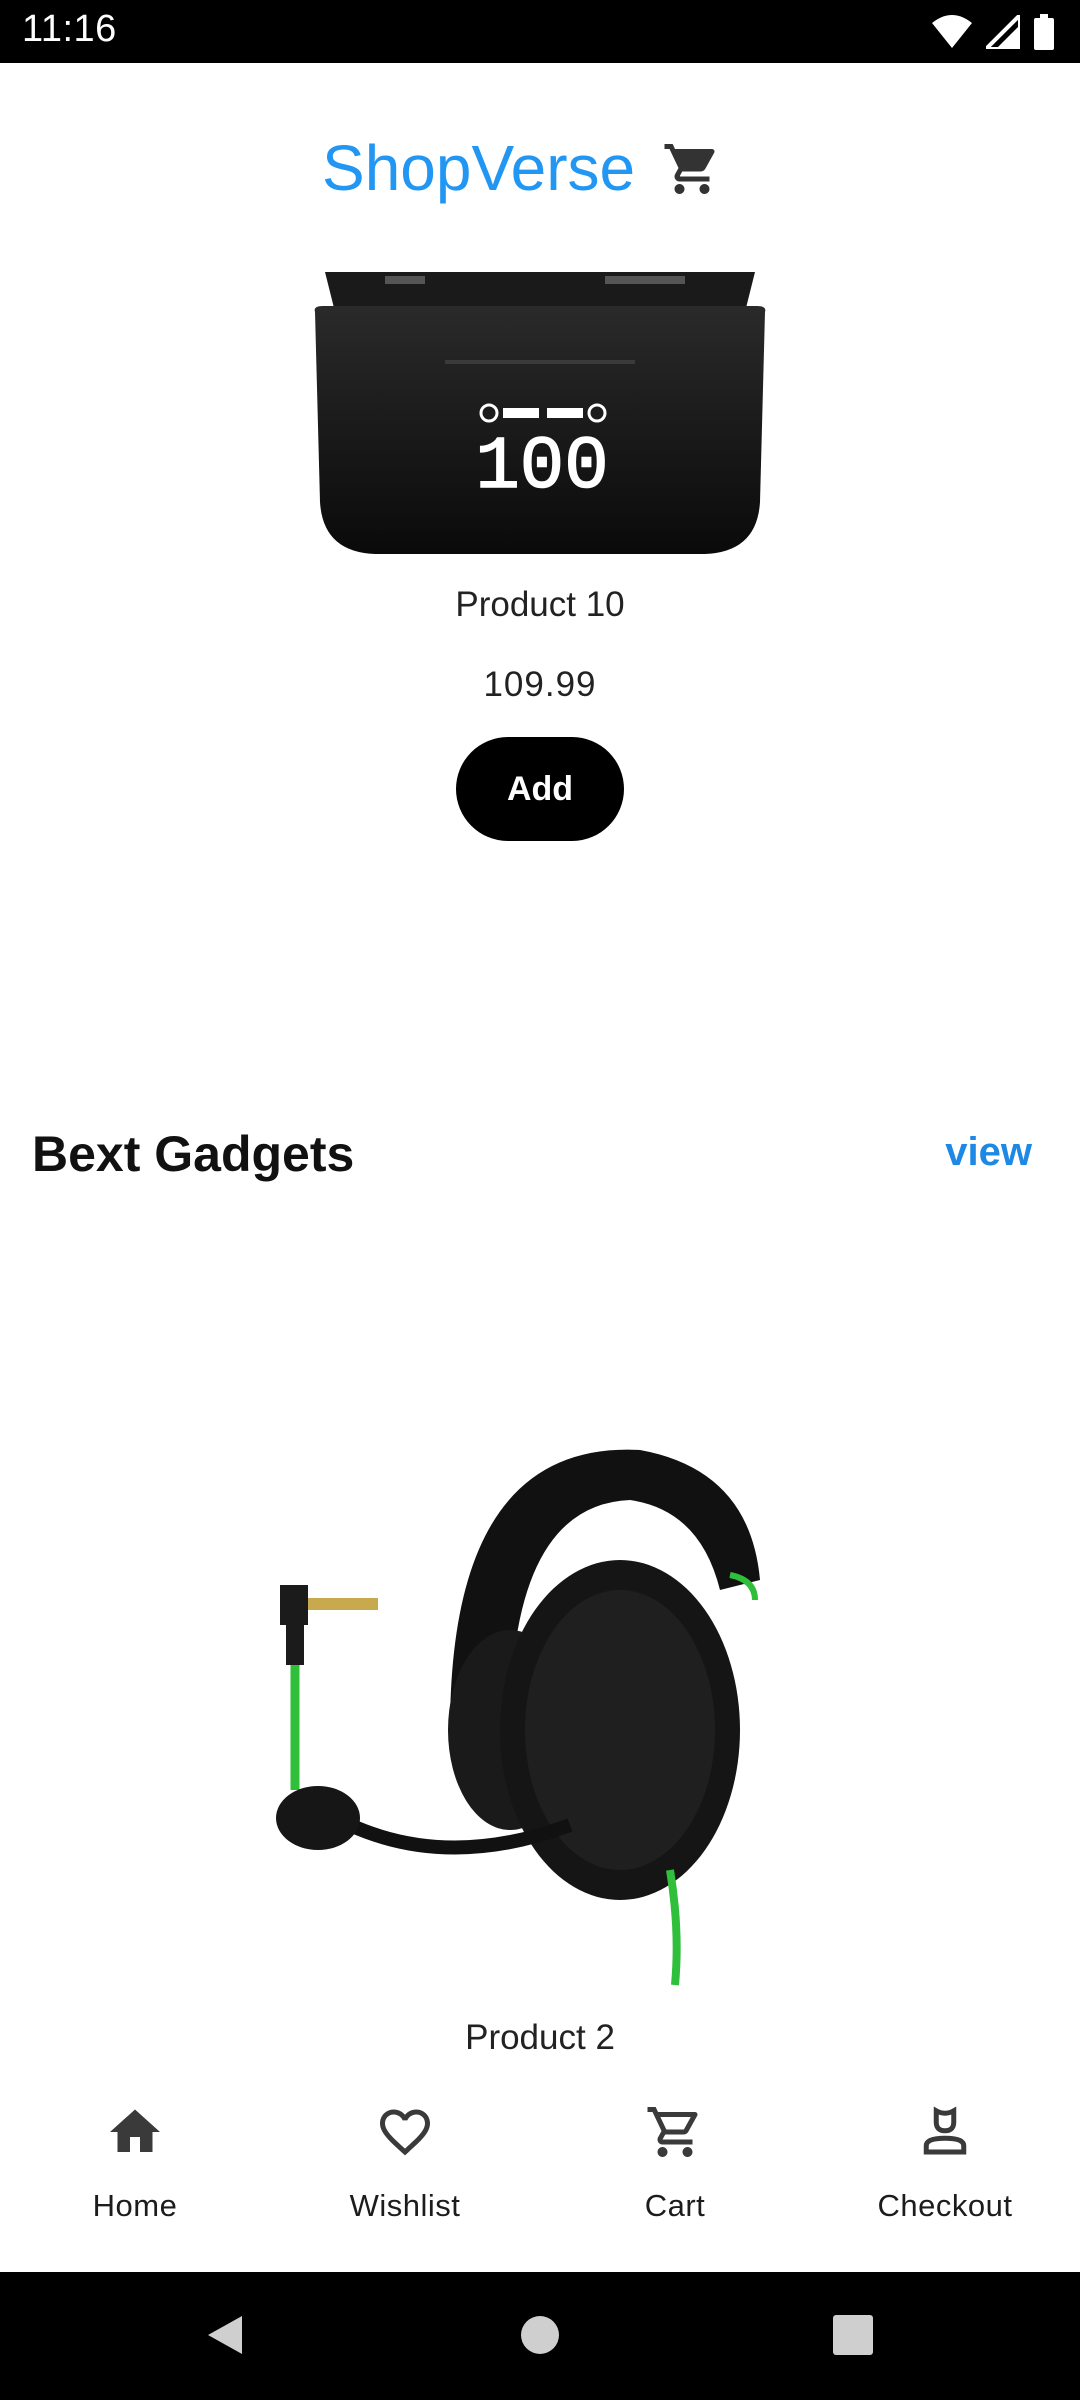 Image resolution: width=1080 pixels, height=2400 pixels. What do you see at coordinates (675, 2205) in the screenshot?
I see `nav-label-cart: Cart` at bounding box center [675, 2205].